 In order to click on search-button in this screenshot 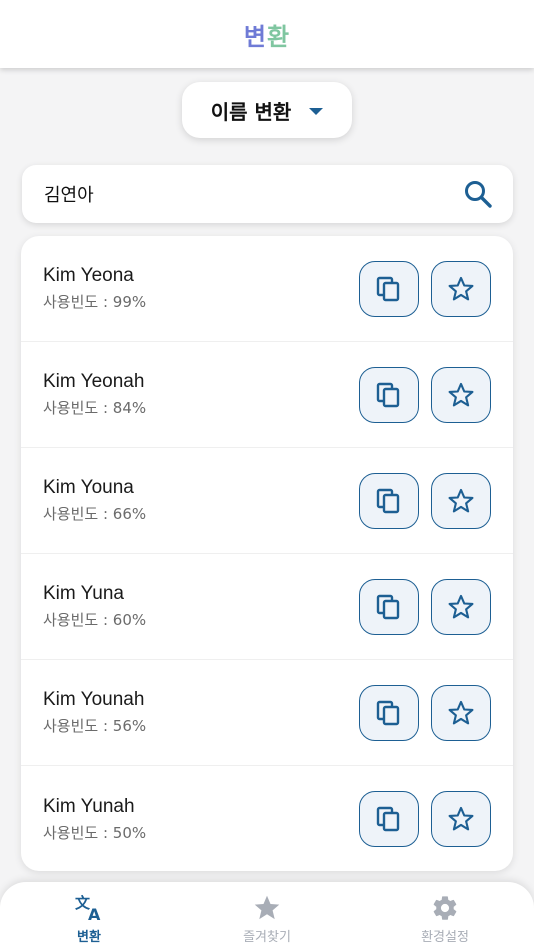, I will do `click(478, 194)`.